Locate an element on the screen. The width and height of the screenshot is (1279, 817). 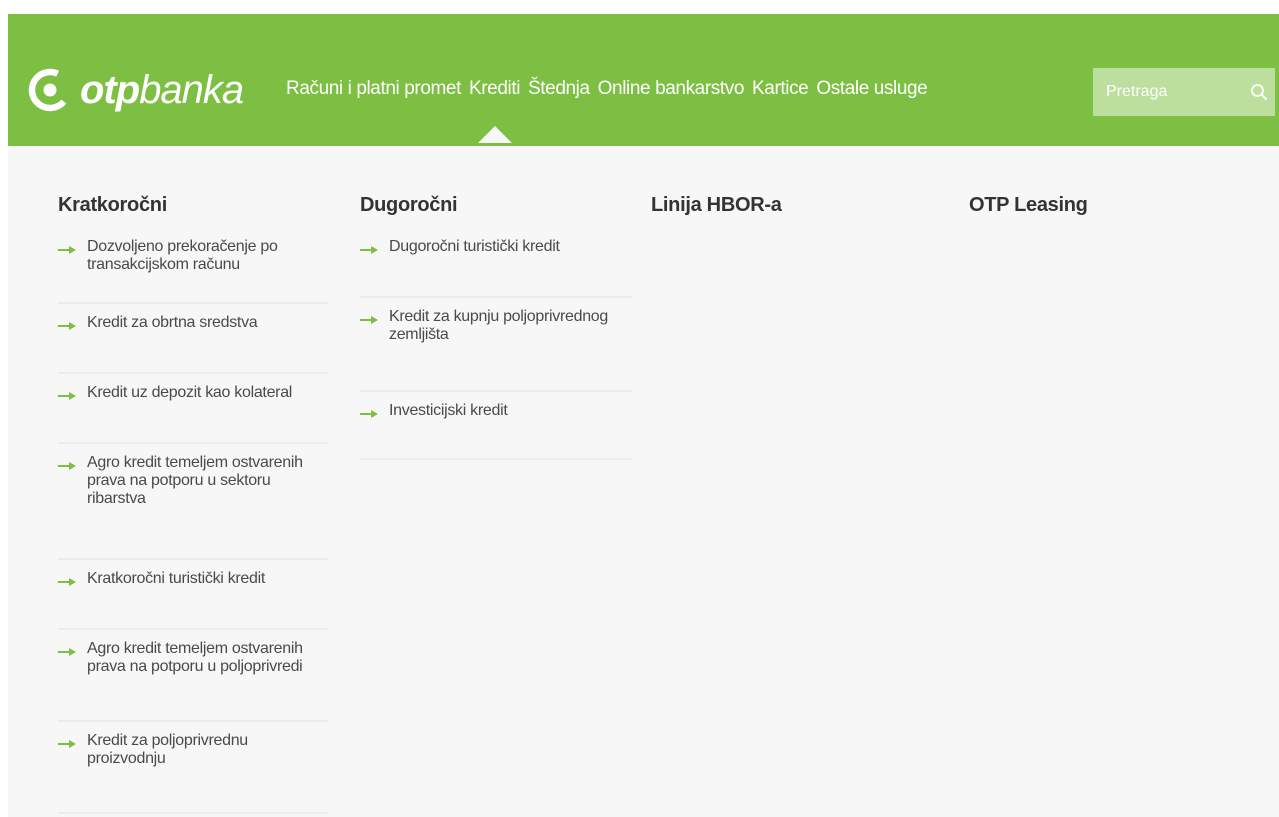
menu-link-label-line: proizvodnju is located at coordinates (126, 758).